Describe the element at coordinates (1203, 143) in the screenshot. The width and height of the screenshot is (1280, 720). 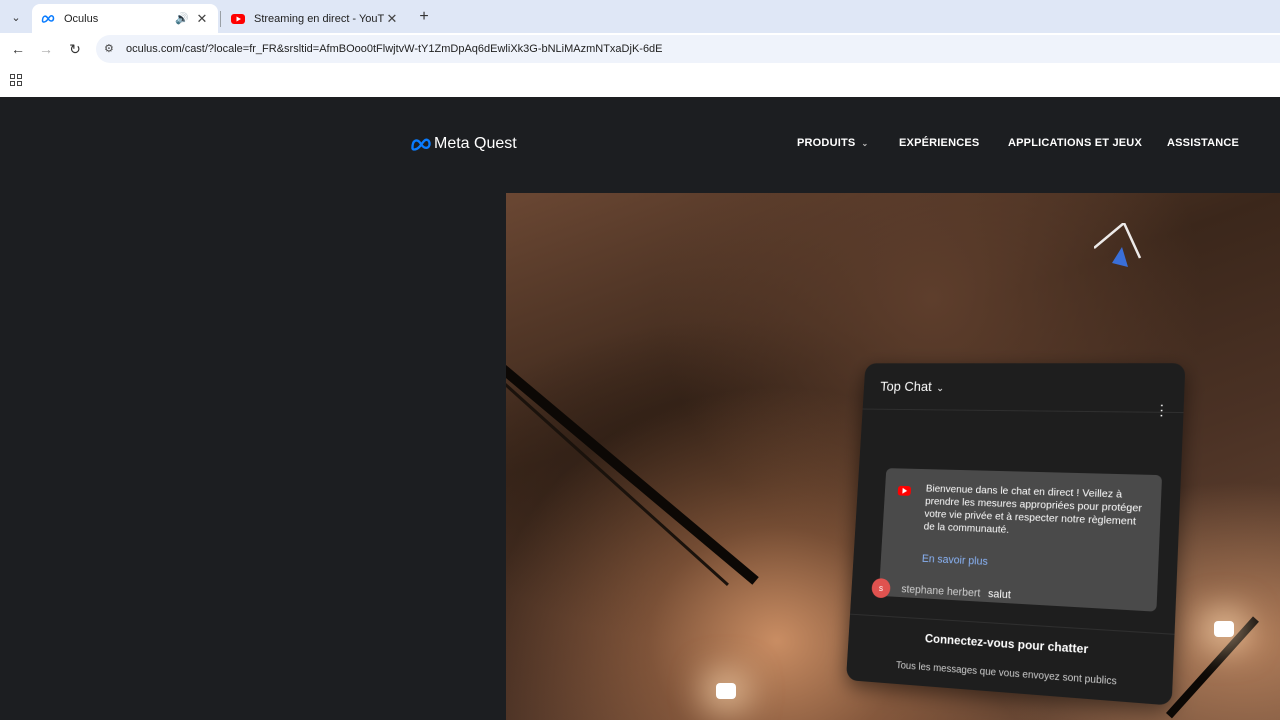
I see `nav-support: ASSISTANCE` at that location.